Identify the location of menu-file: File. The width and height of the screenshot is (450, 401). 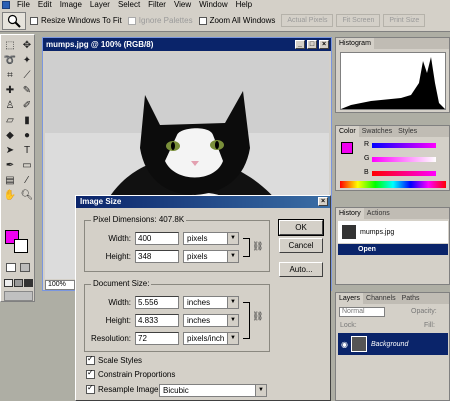
(23, 5).